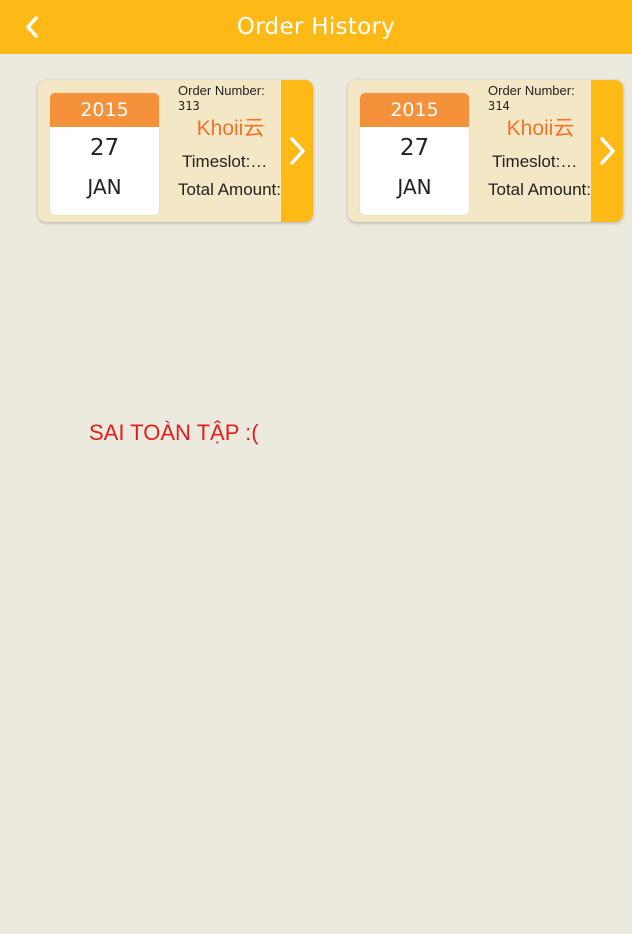  Describe the element at coordinates (499, 106) in the screenshot. I see `order-number: 314` at that location.